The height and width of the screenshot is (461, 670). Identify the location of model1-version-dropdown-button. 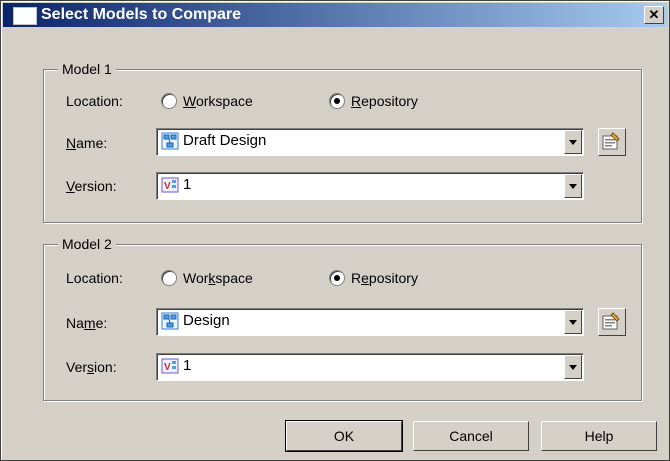
(573, 186).